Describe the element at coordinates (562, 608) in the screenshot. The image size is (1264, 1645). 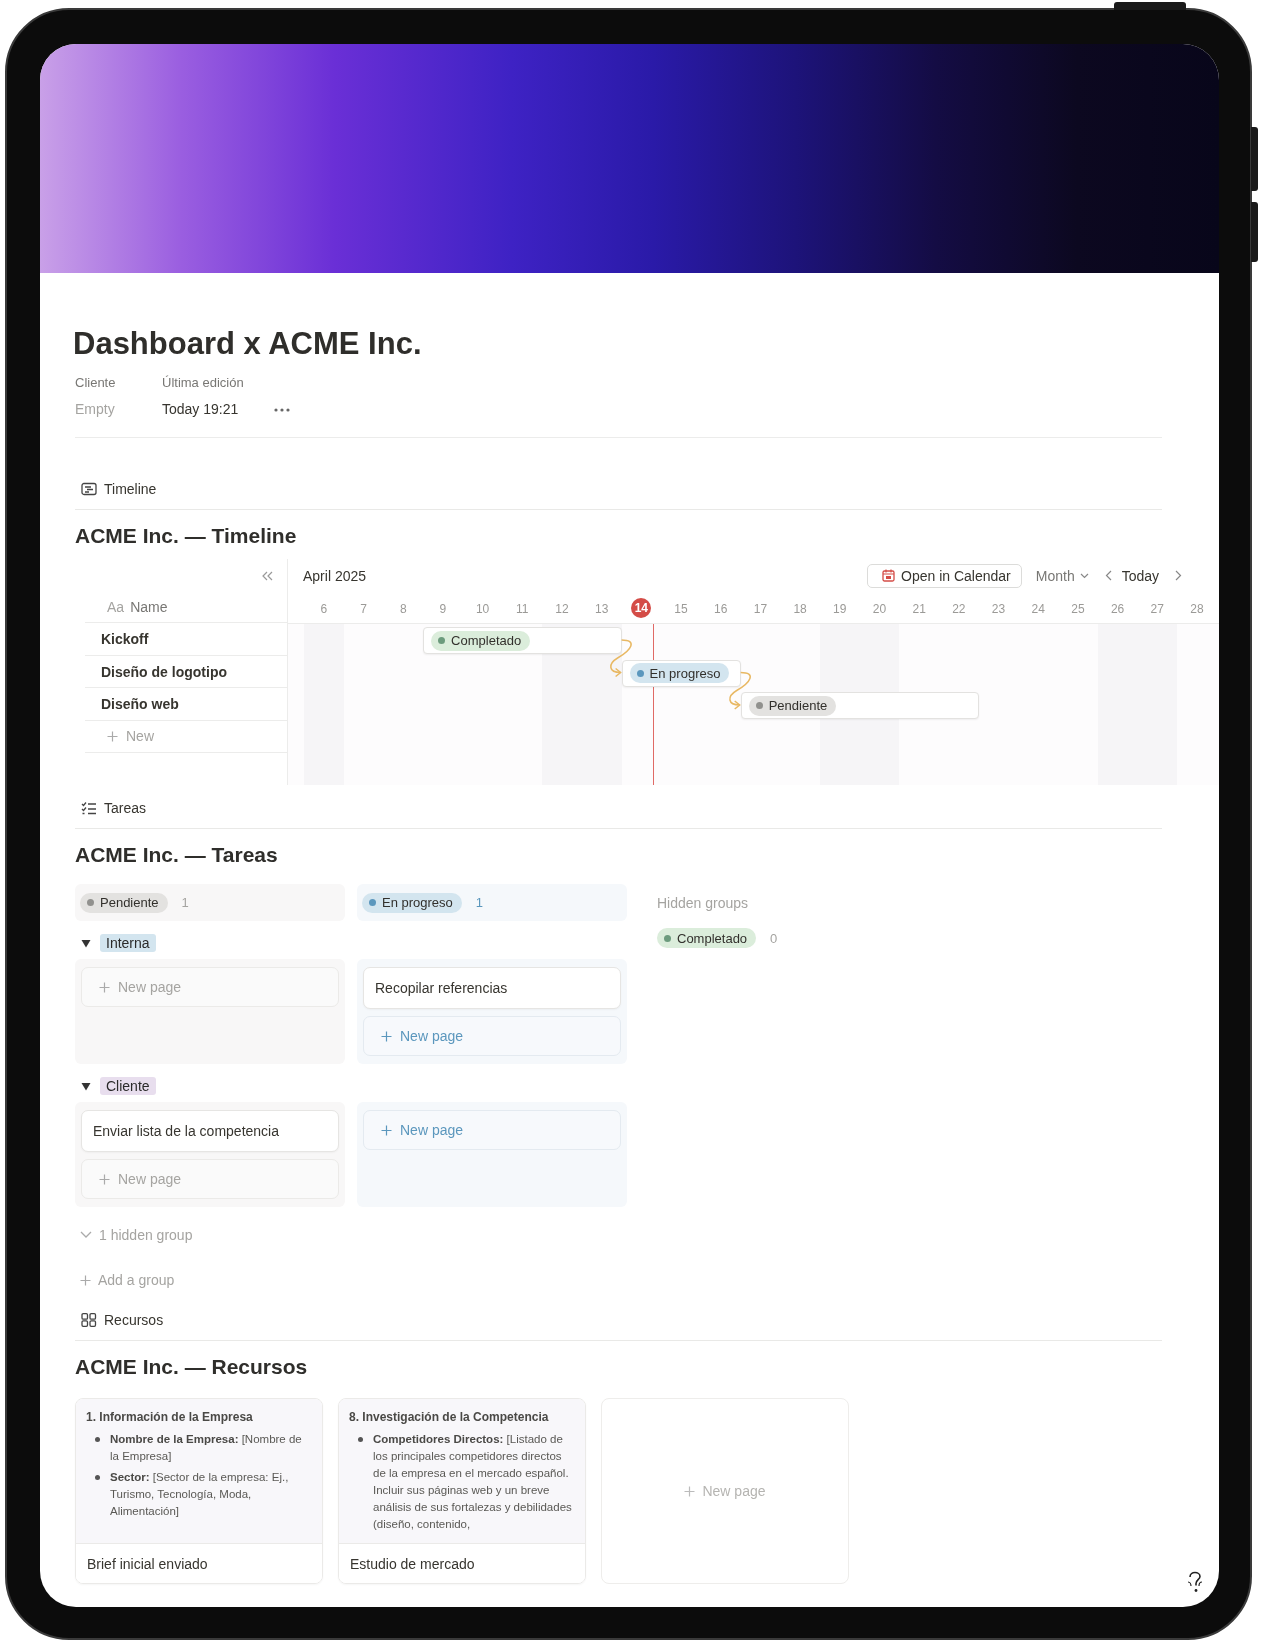
I see `day-number: 12` at that location.